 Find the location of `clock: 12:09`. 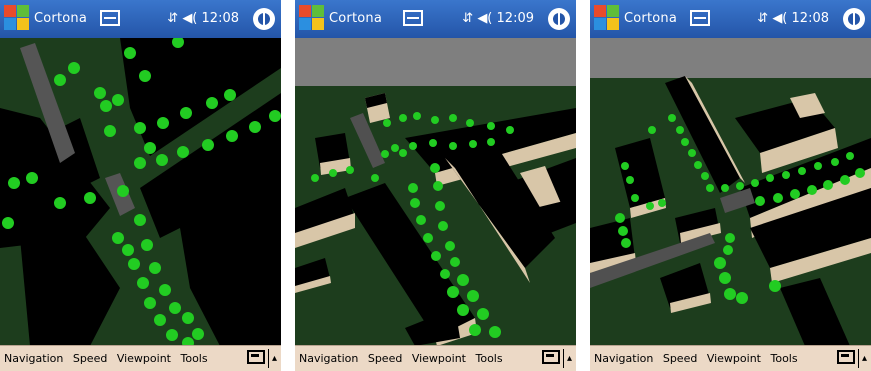

clock: 12:09 is located at coordinates (515, 18).